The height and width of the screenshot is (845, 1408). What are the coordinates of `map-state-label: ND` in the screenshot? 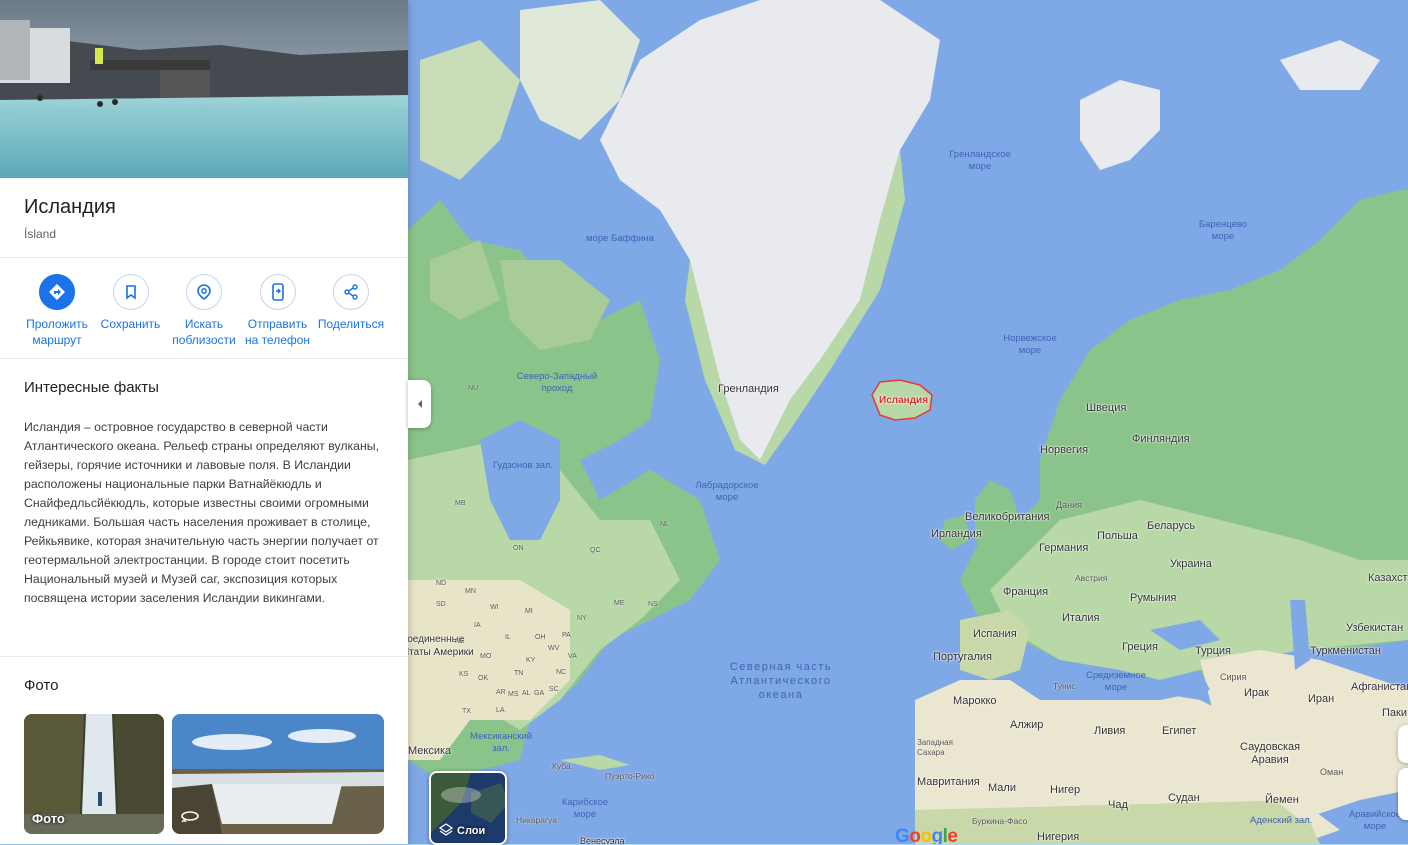 It's located at (441, 583).